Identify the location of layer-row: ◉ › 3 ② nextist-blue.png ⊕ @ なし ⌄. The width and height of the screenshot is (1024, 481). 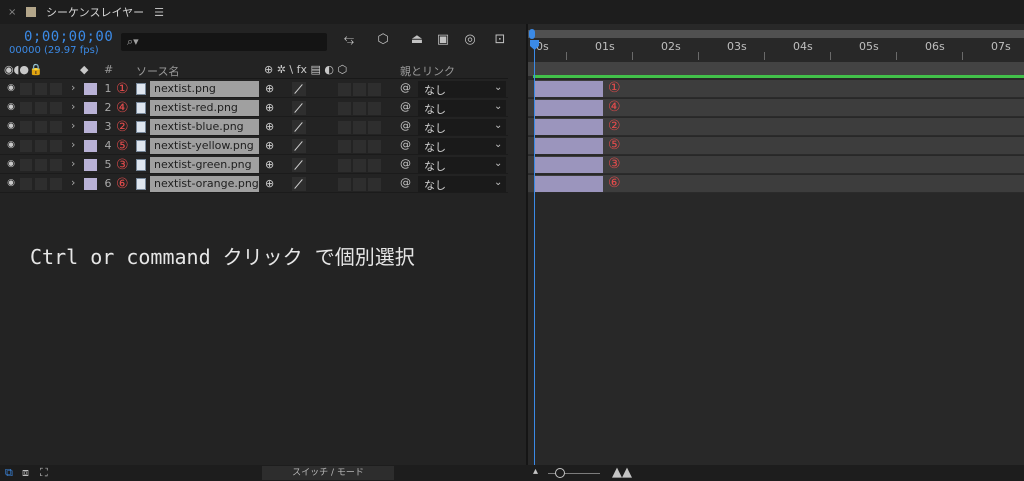
(254, 127).